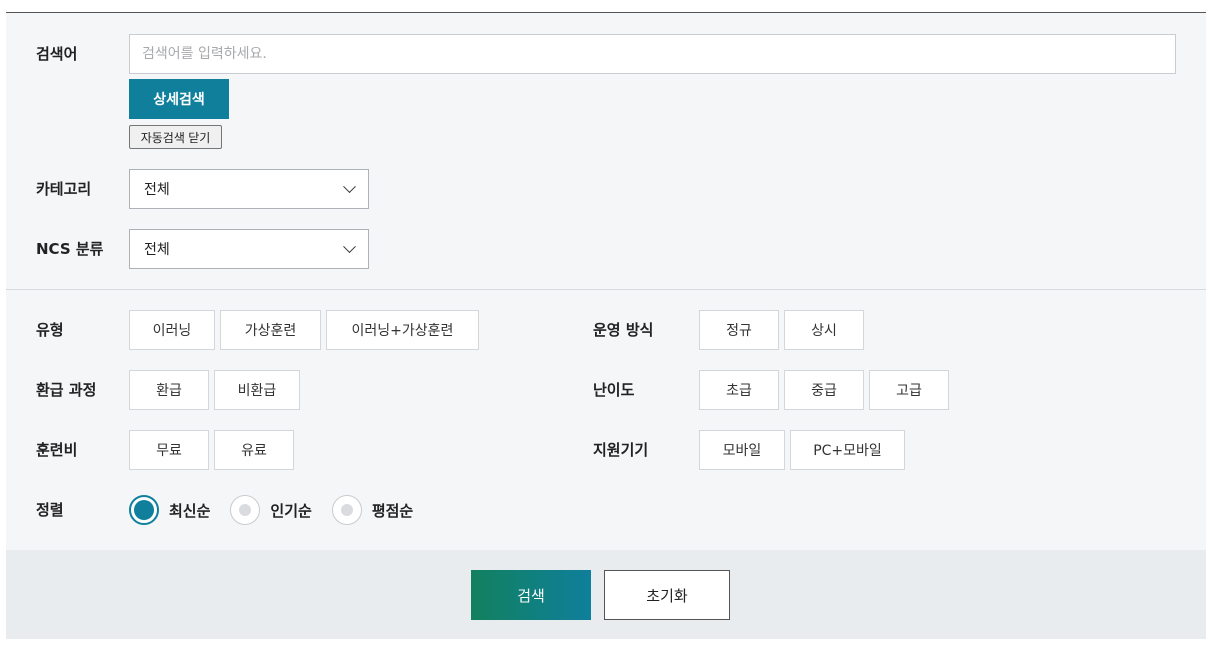 The height and width of the screenshot is (653, 1218). What do you see at coordinates (614, 390) in the screenshot?
I see `difficulty-label: 난이도` at bounding box center [614, 390].